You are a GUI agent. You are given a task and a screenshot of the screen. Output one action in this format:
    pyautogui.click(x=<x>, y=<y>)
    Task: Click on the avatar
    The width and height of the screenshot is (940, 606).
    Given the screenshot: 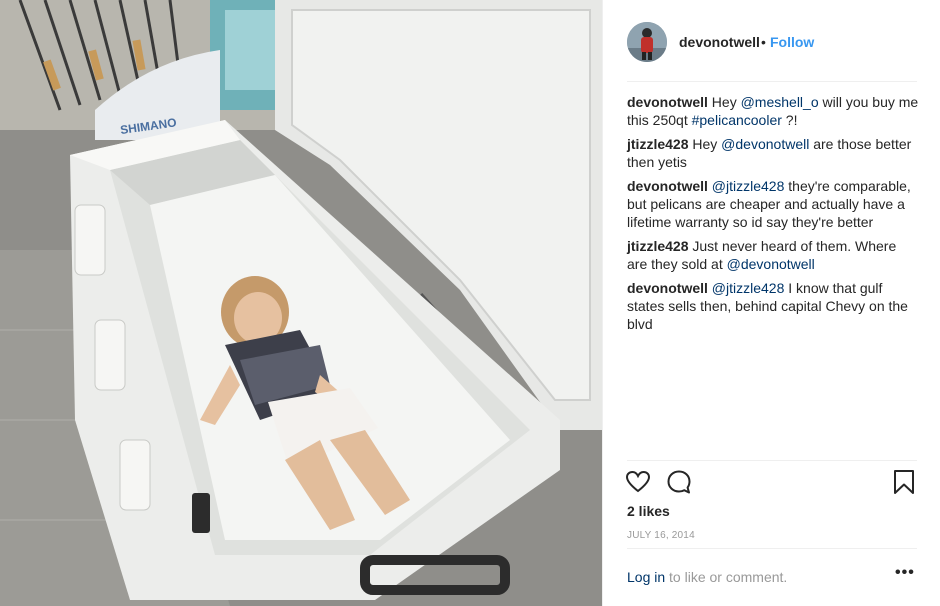 What is the action you would take?
    pyautogui.click(x=647, y=42)
    